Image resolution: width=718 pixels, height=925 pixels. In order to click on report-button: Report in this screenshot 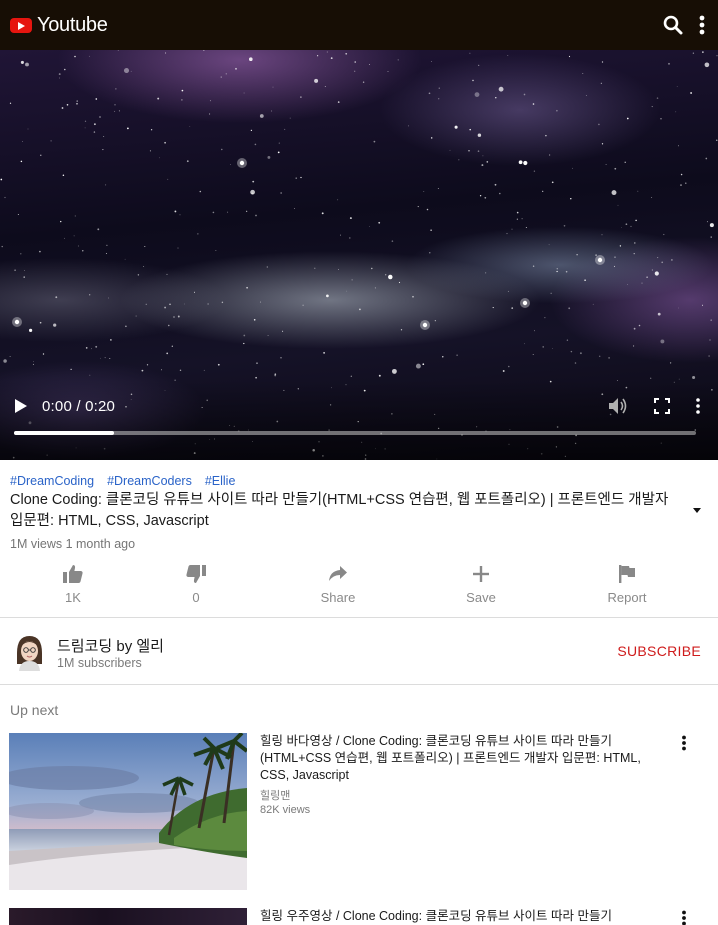, I will do `click(627, 582)`.